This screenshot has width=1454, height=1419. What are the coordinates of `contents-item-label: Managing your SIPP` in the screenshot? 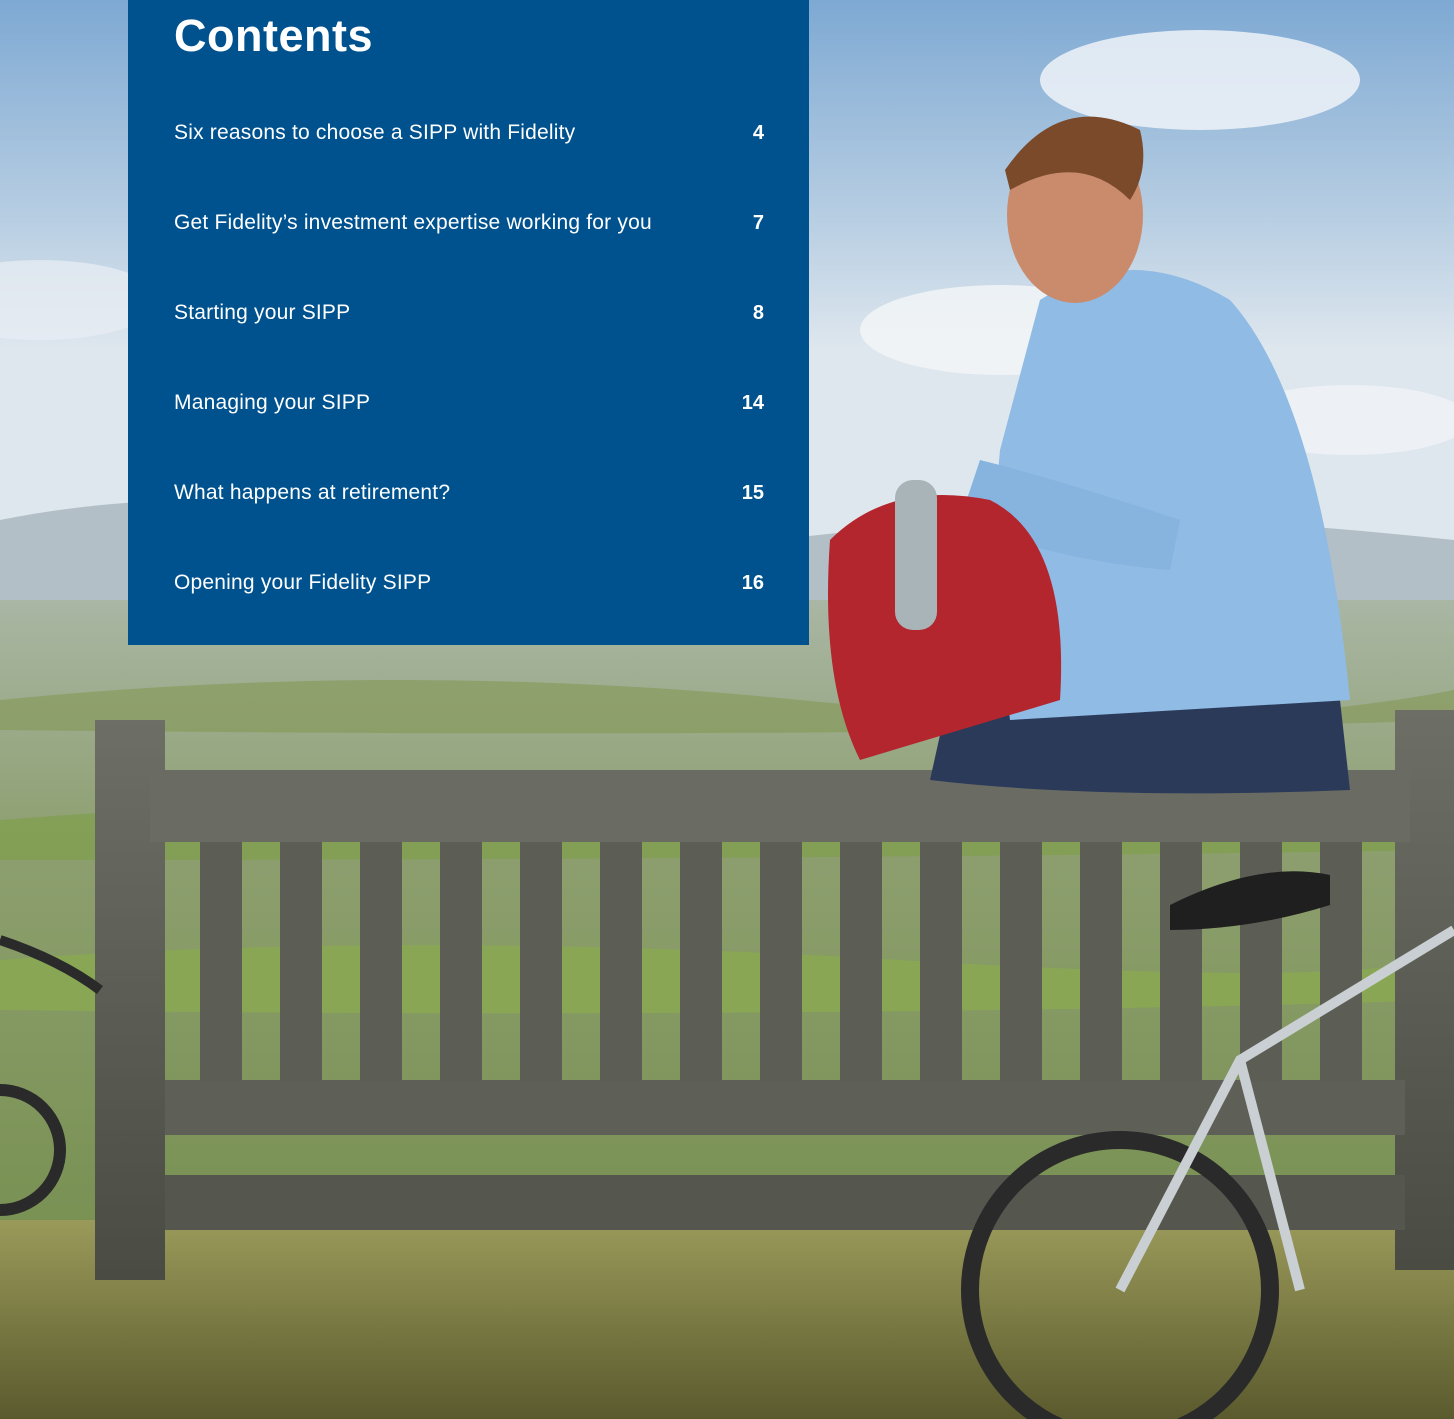 It's located at (272, 402).